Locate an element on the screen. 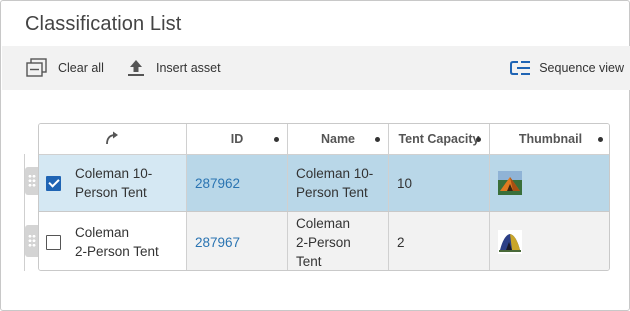  row-label: Coleman 10- Person Tent is located at coordinates (114, 183).